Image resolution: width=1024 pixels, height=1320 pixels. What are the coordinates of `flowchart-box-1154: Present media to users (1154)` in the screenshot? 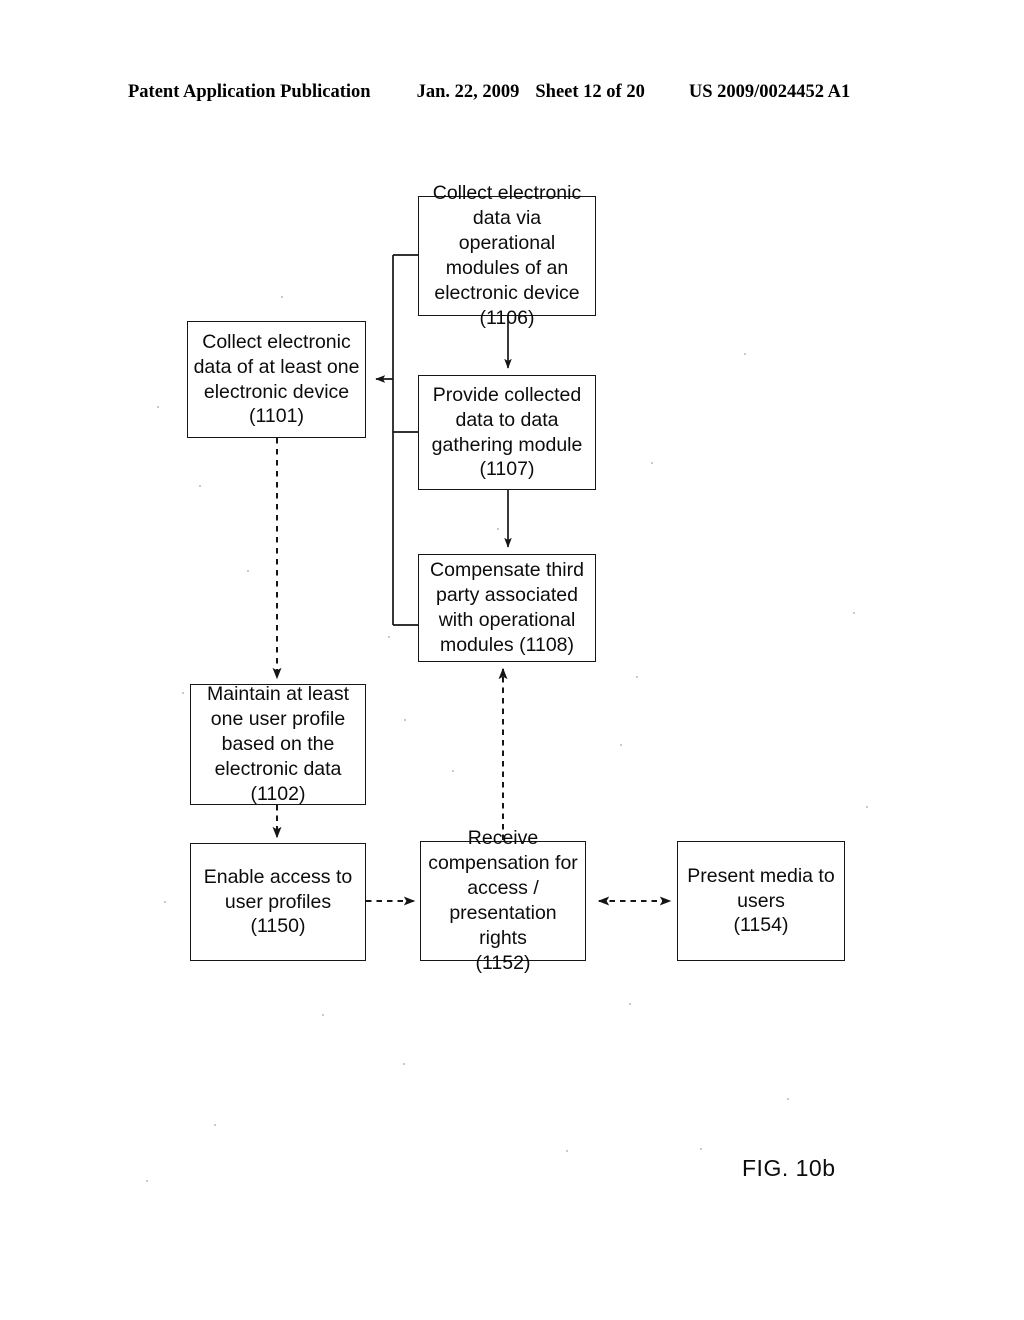 It's located at (761, 901).